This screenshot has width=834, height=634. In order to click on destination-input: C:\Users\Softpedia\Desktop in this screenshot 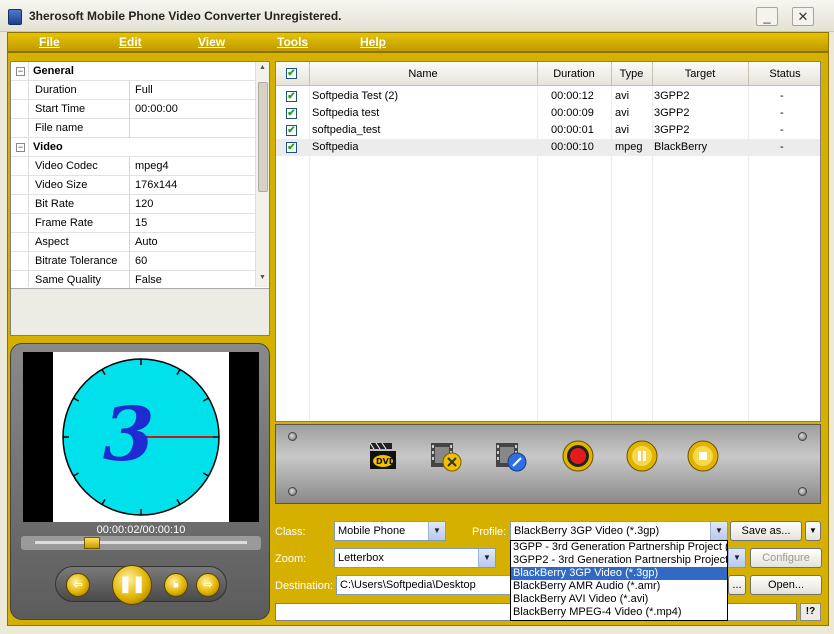, I will do `click(424, 585)`.